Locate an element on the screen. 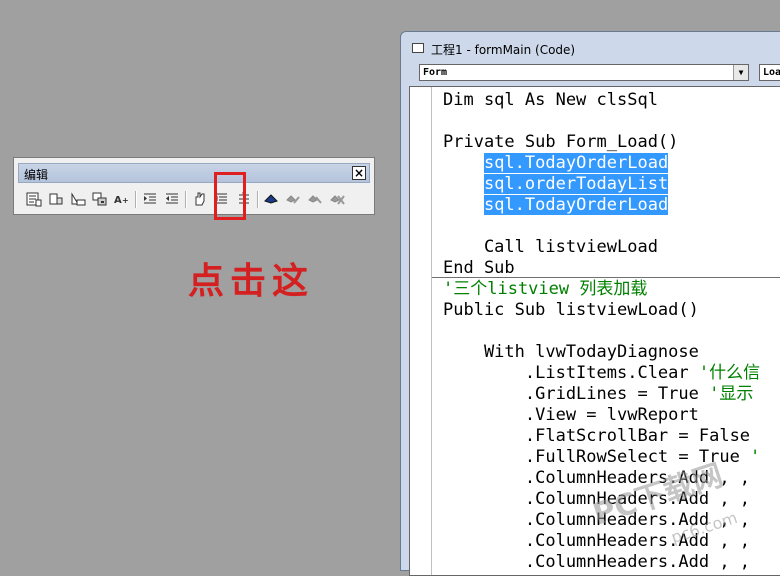  code-line: '三个listview 列表加载 is located at coordinates (601, 289).